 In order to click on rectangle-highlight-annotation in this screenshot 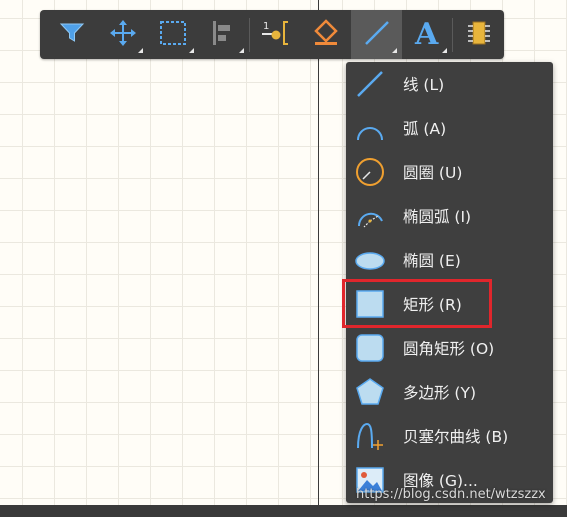, I will do `click(417, 303)`.